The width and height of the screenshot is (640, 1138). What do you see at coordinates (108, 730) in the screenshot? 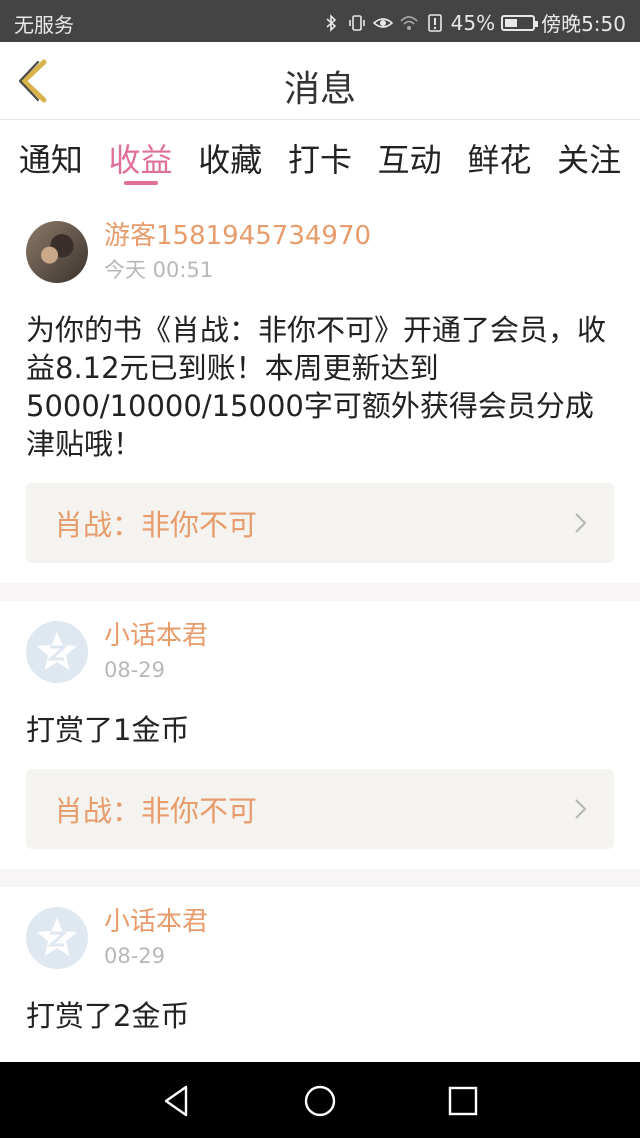
I see `message-content: 打赏了1金币` at bounding box center [108, 730].